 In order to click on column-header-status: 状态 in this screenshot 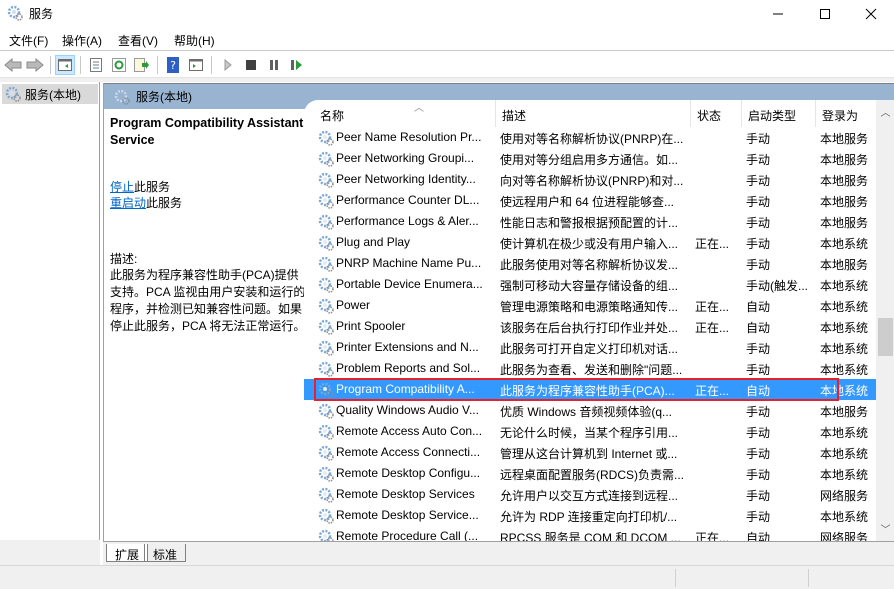, I will do `click(716, 113)`.